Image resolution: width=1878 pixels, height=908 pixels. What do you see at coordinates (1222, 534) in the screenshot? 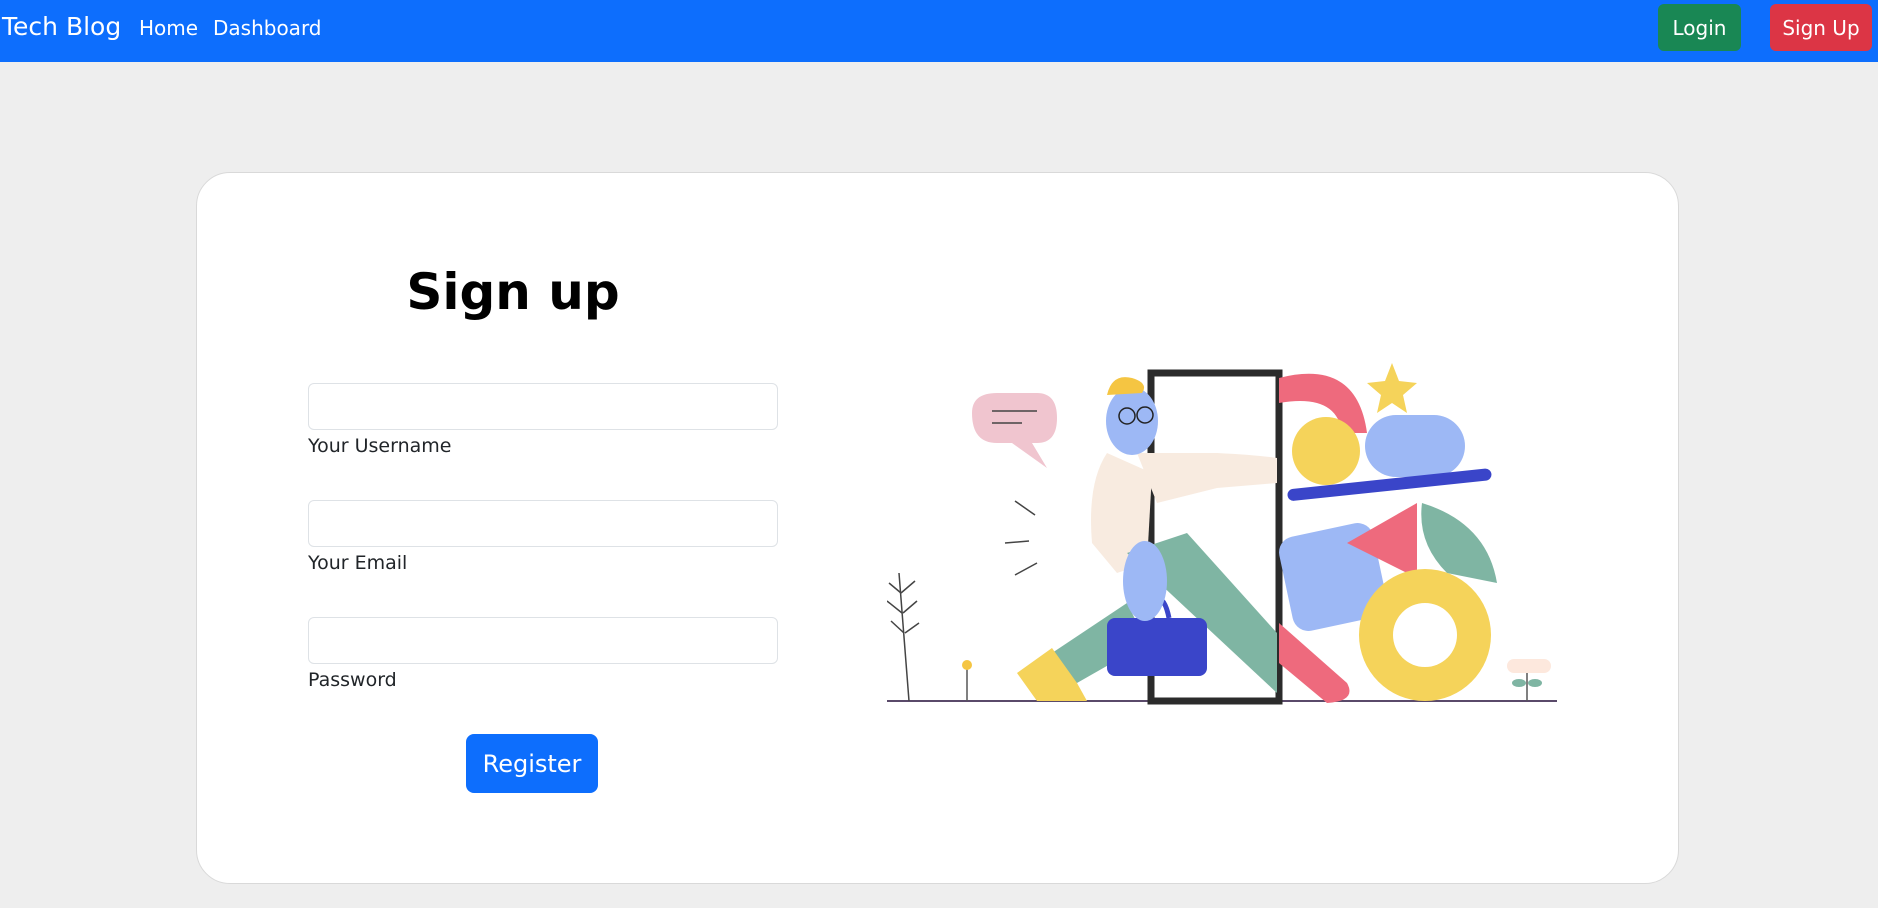
I see `person-walking-through-door-illustration` at bounding box center [1222, 534].